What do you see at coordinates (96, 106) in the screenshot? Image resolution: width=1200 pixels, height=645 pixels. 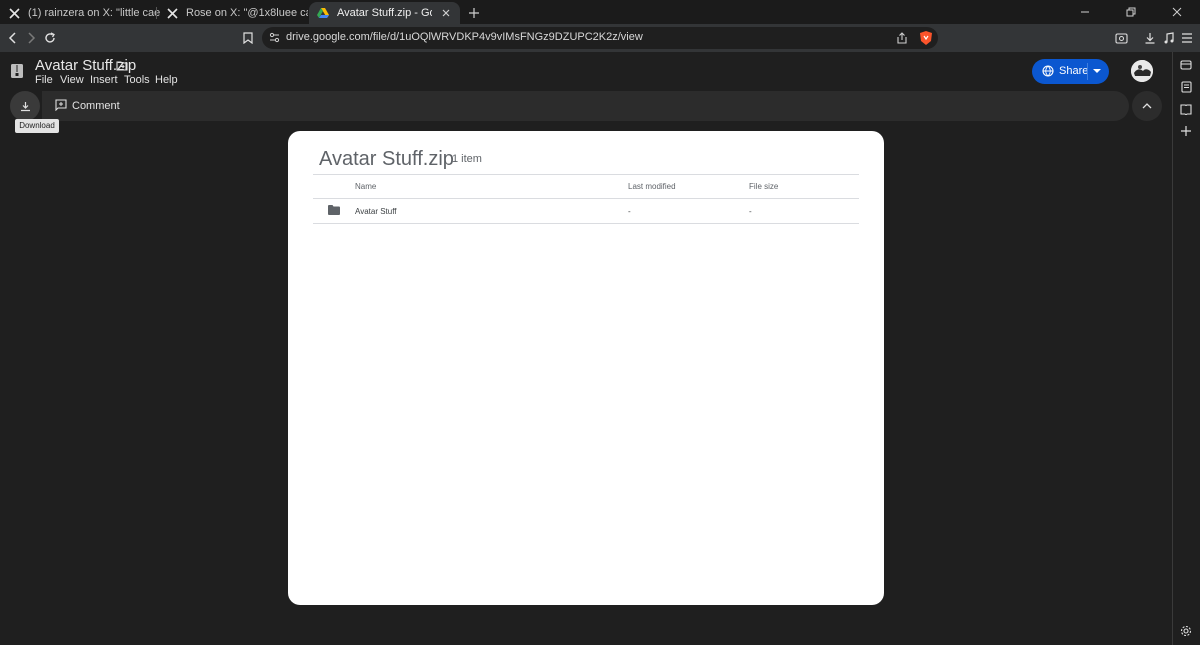 I see `comment-button: Comment` at bounding box center [96, 106].